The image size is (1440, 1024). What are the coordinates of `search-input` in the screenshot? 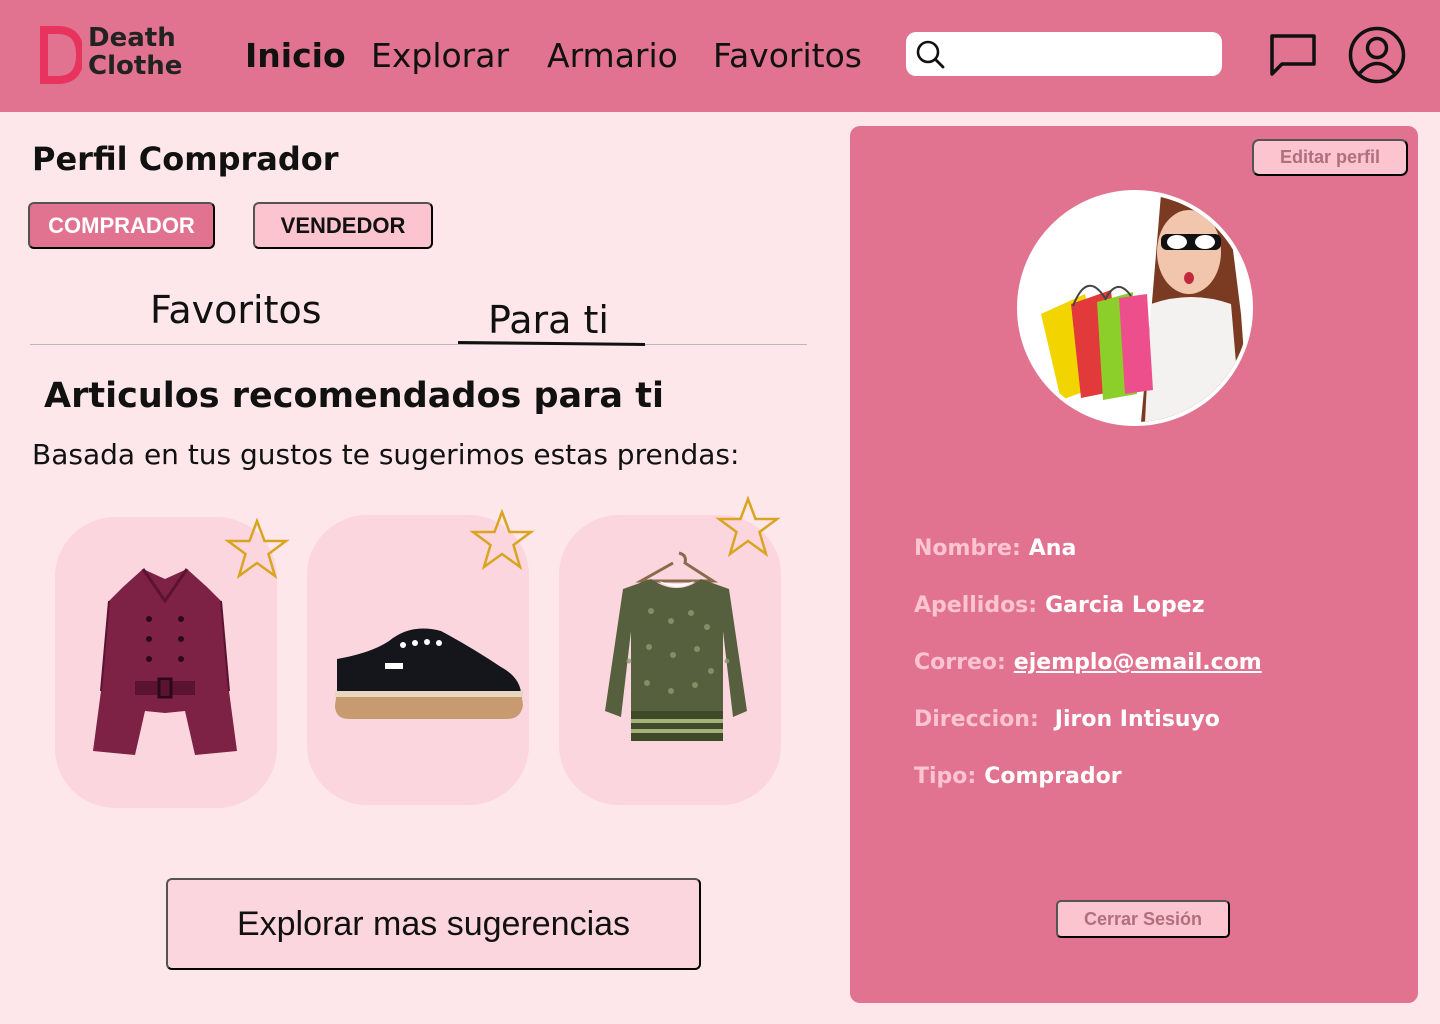 It's located at (1064, 54).